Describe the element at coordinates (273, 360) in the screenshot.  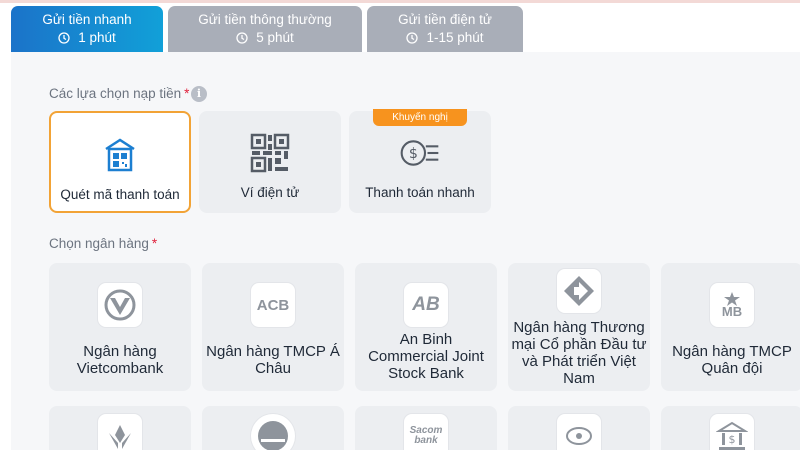
I see `bank-name: Ngân hàng TMCP Á Châu` at that location.